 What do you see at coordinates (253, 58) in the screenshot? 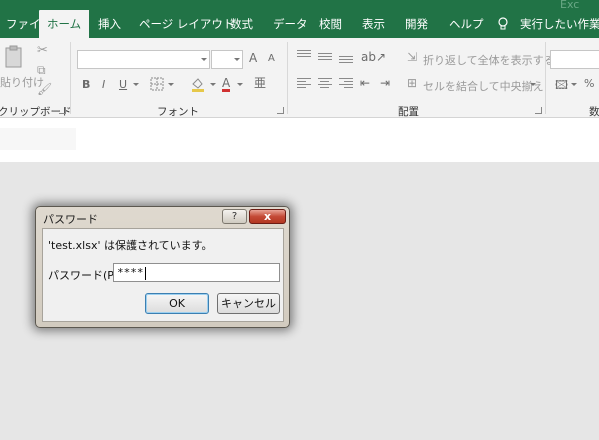
I see `grow-font-button: A` at bounding box center [253, 58].